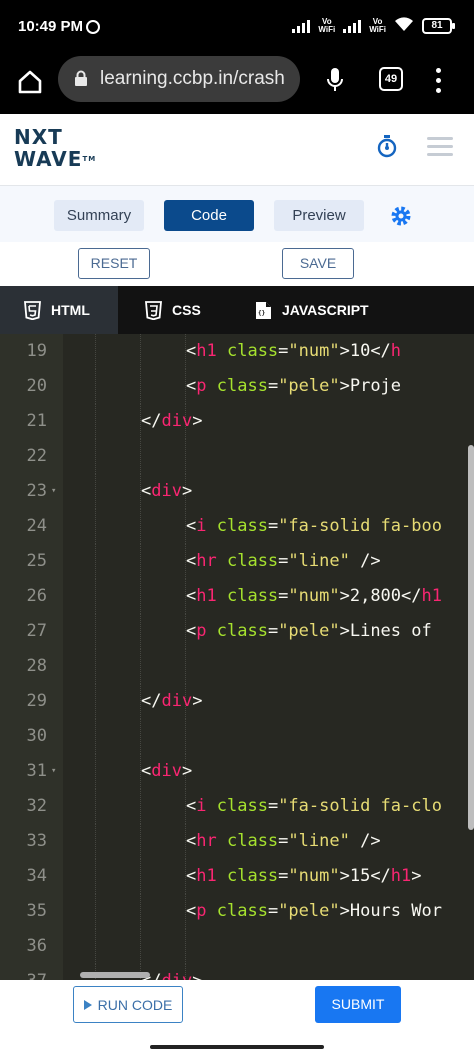  What do you see at coordinates (318, 263) in the screenshot?
I see `save-button: SAVE` at bounding box center [318, 263].